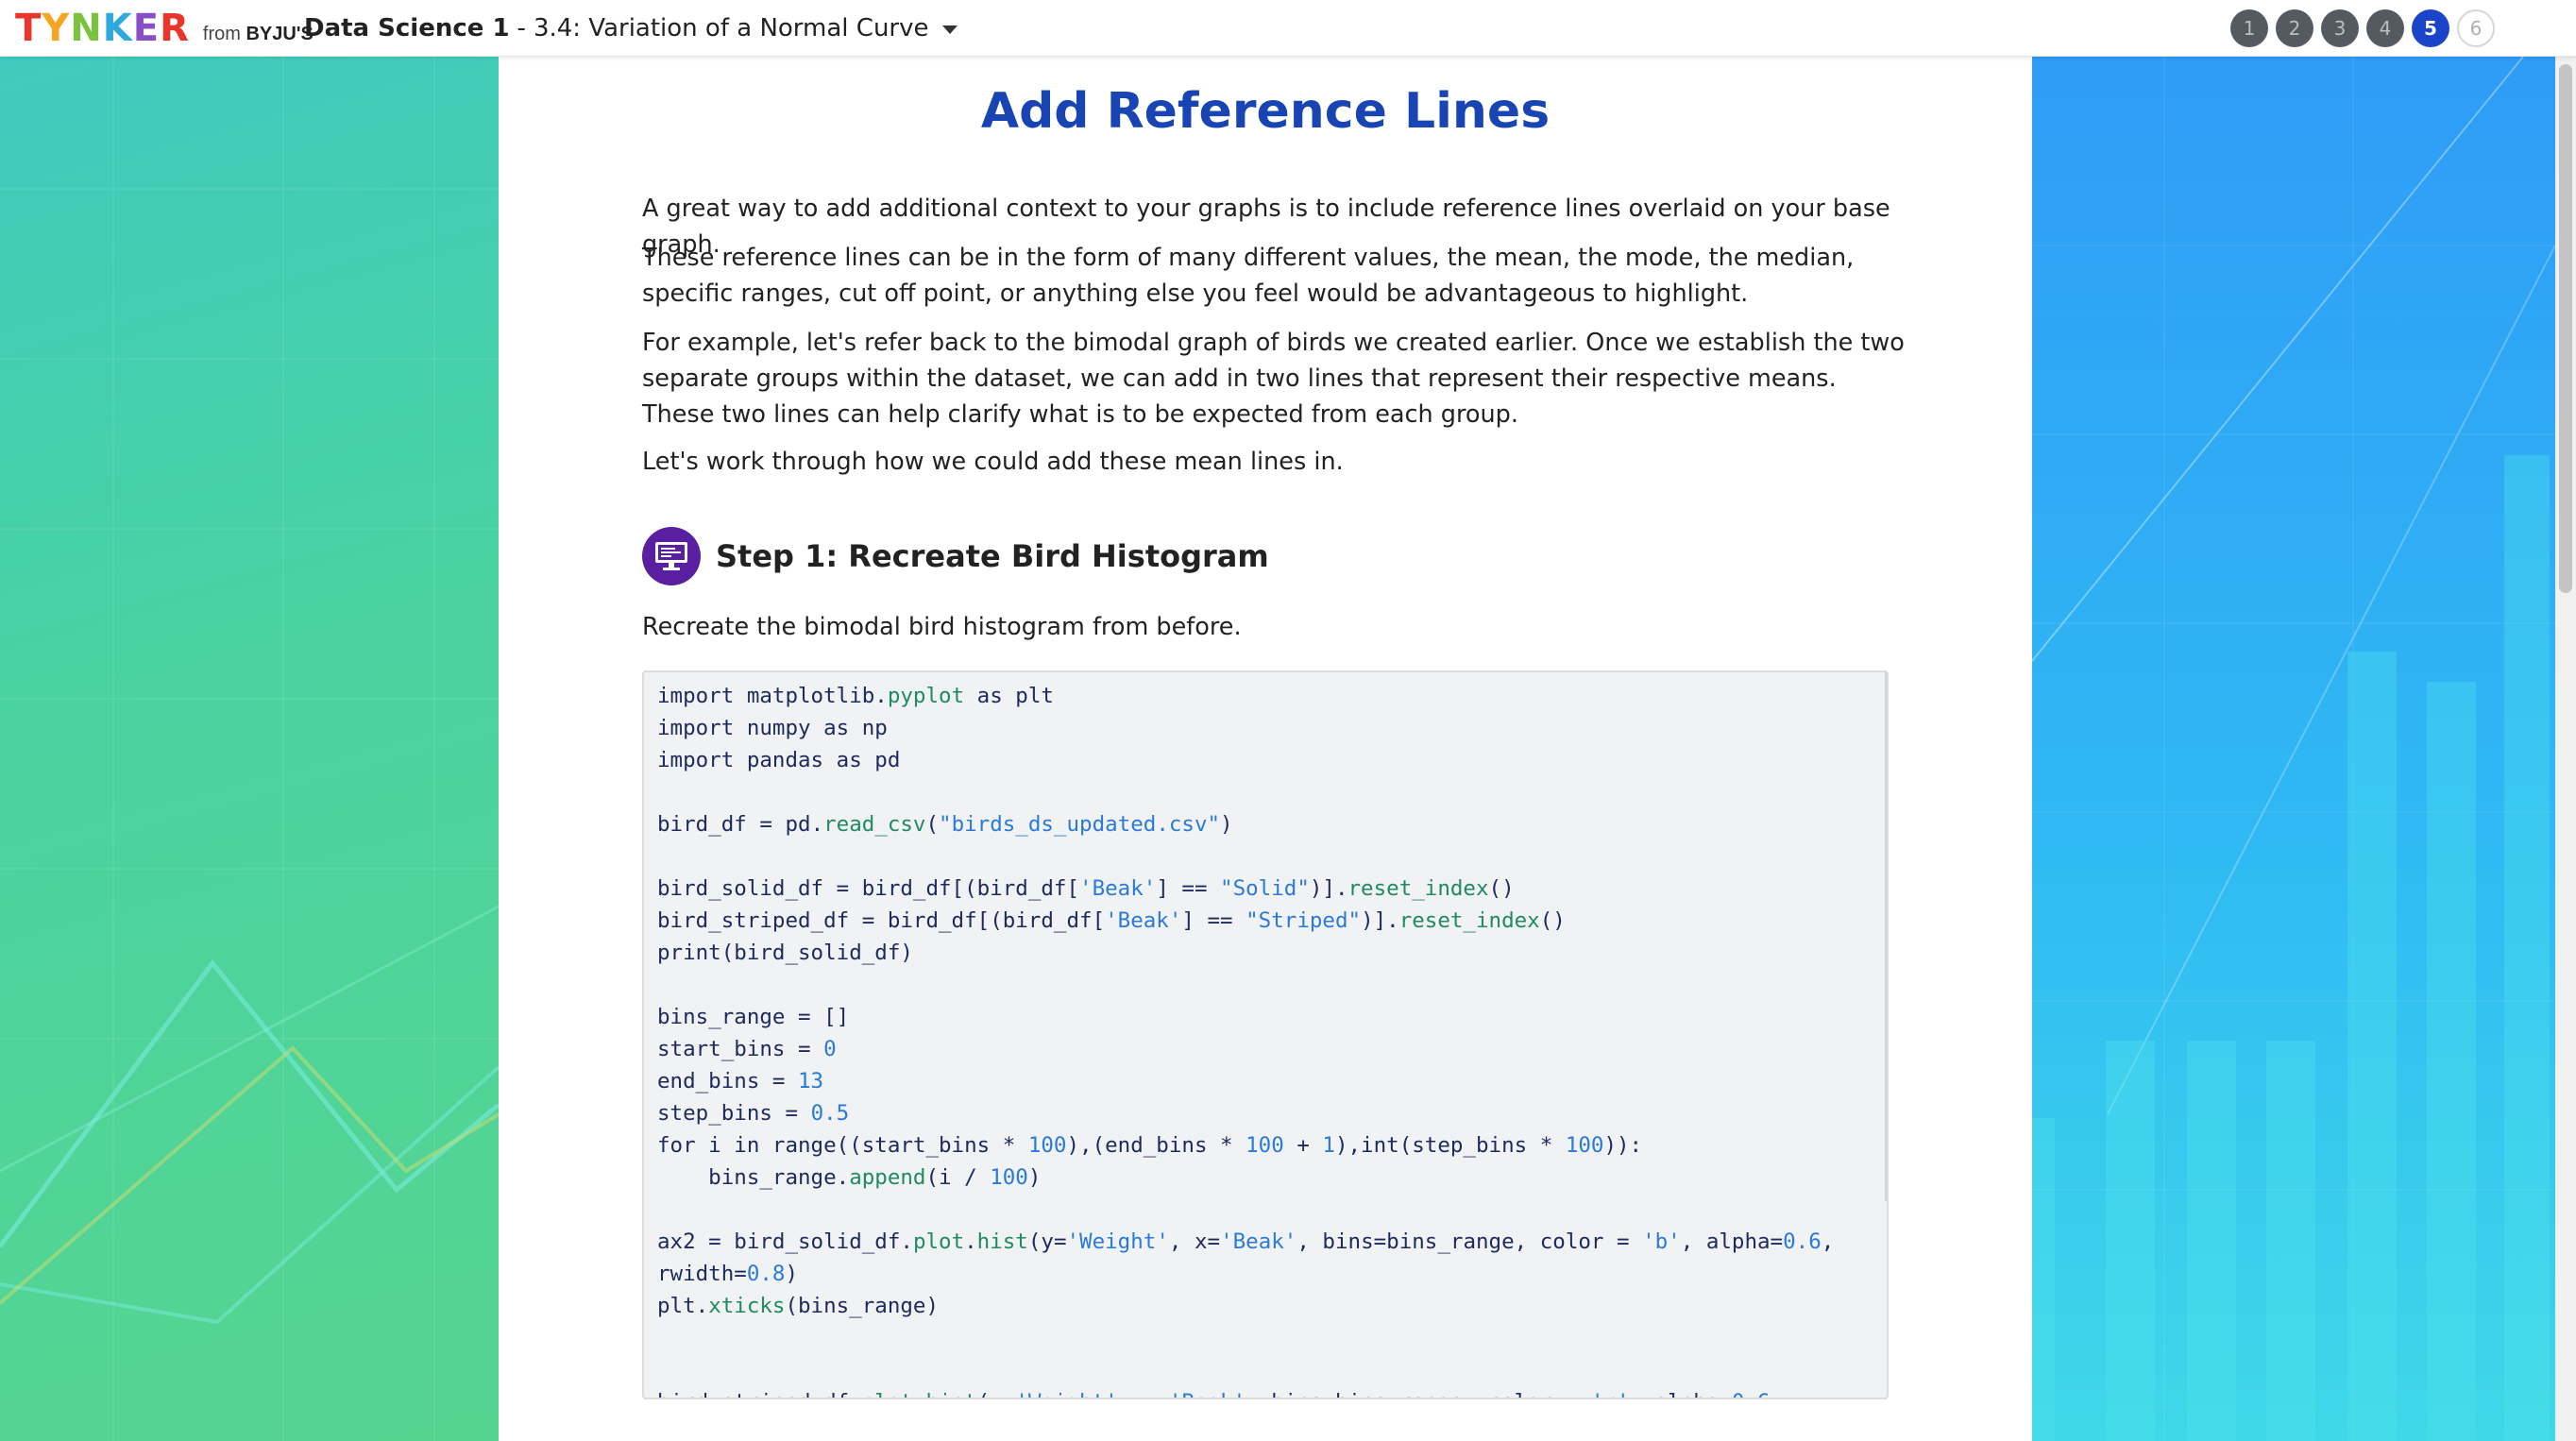  I want to click on logo-wordmark: TYNKER, so click(102, 29).